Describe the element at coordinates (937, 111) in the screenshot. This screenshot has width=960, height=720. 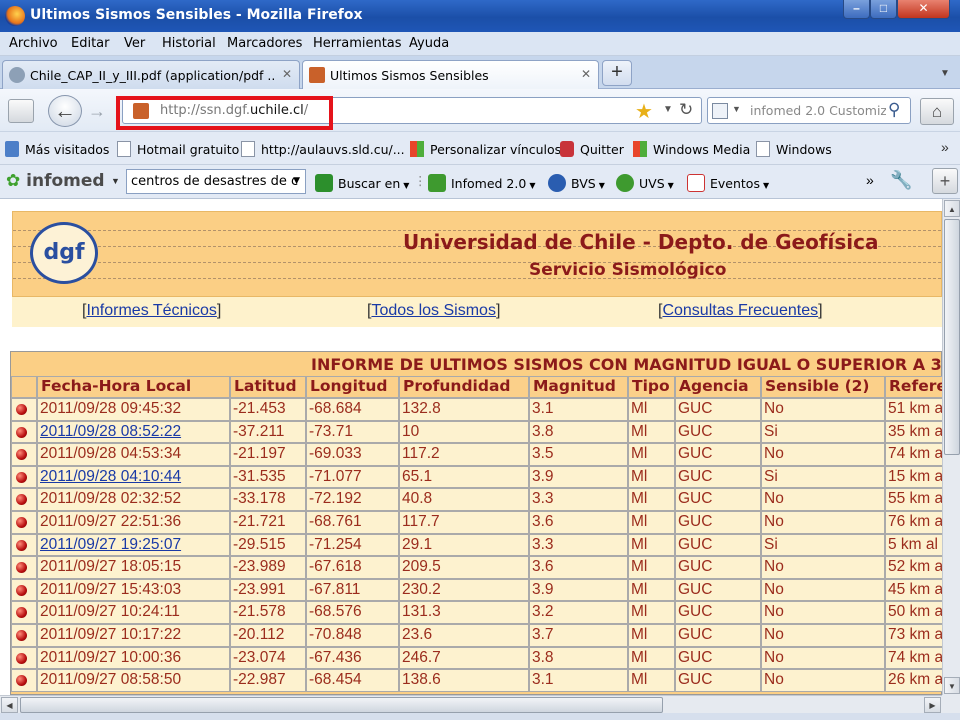
I see `home-button: ⌂` at that location.